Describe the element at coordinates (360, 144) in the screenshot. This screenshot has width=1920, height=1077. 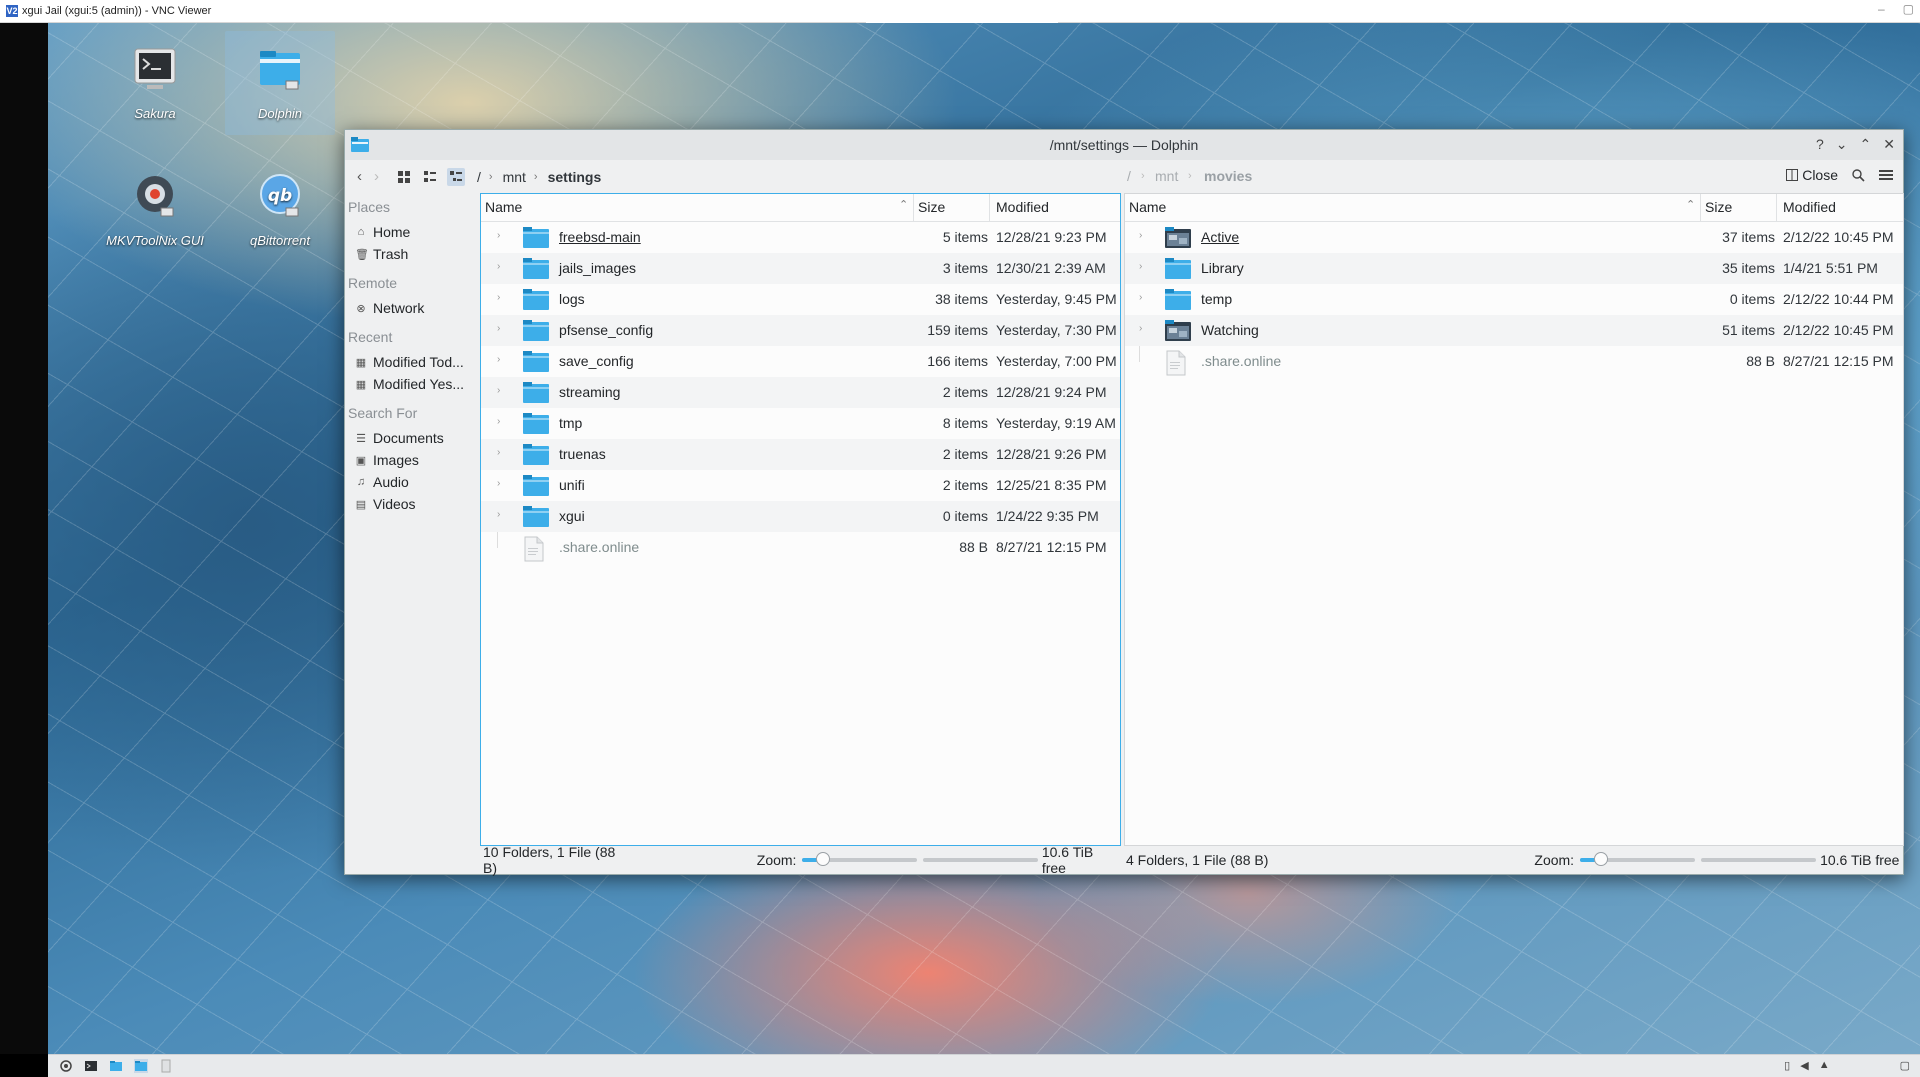
I see `dolphin-app-icon` at that location.